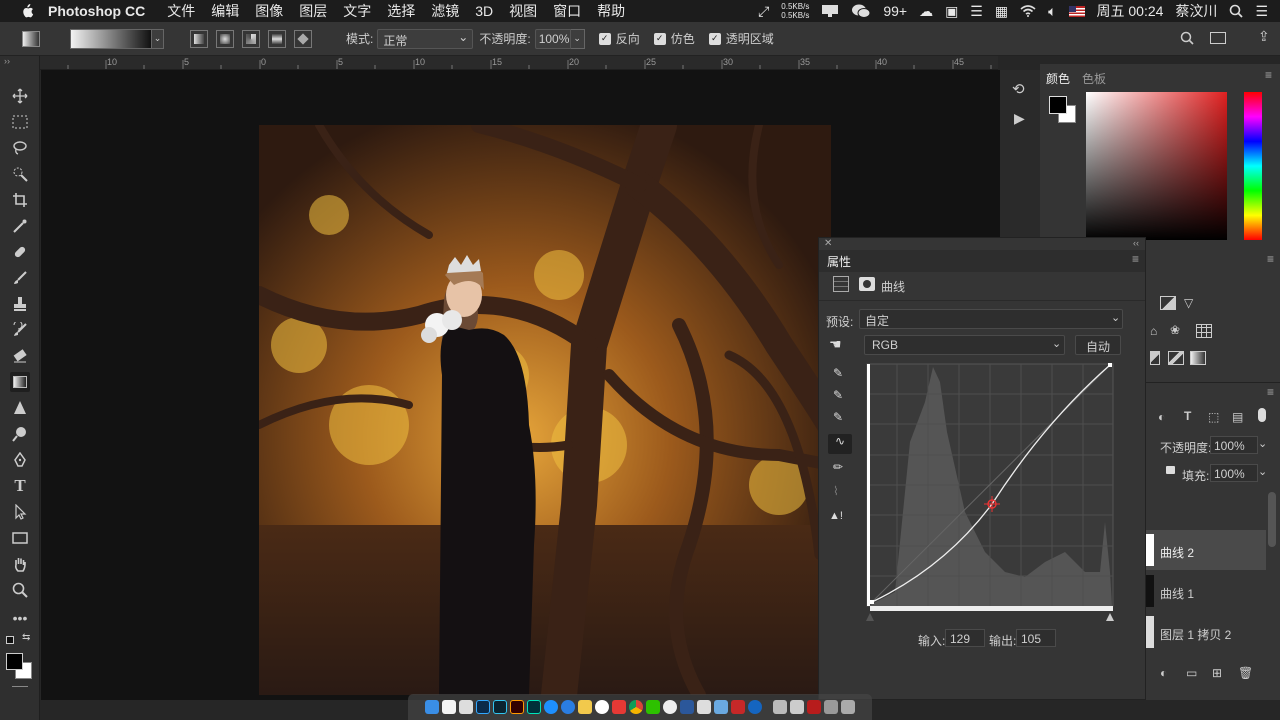 The width and height of the screenshot is (1280, 720). I want to click on music-icon, so click(619, 707).